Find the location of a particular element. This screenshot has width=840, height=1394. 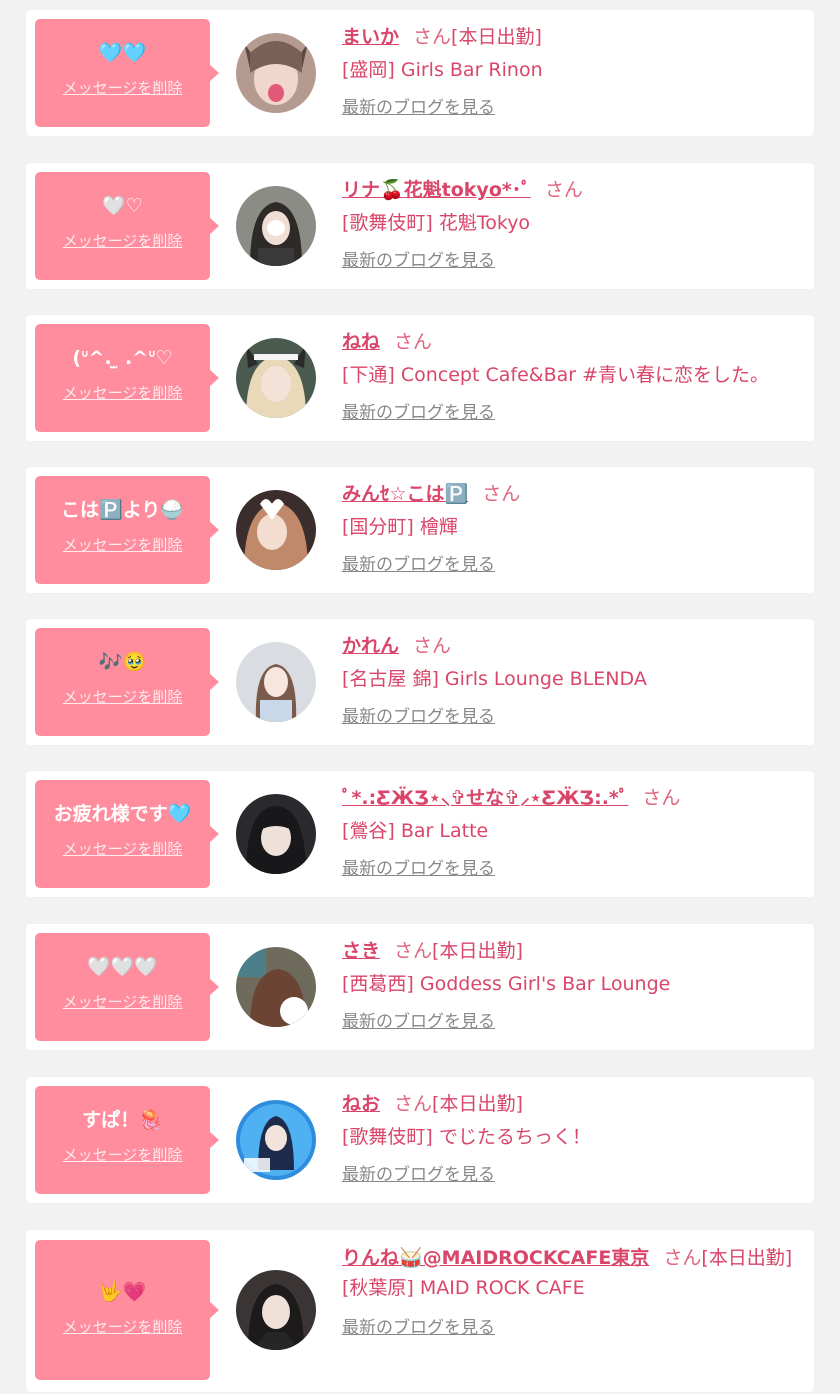

message-text: こは🅿️より🍚 is located at coordinates (122, 510).